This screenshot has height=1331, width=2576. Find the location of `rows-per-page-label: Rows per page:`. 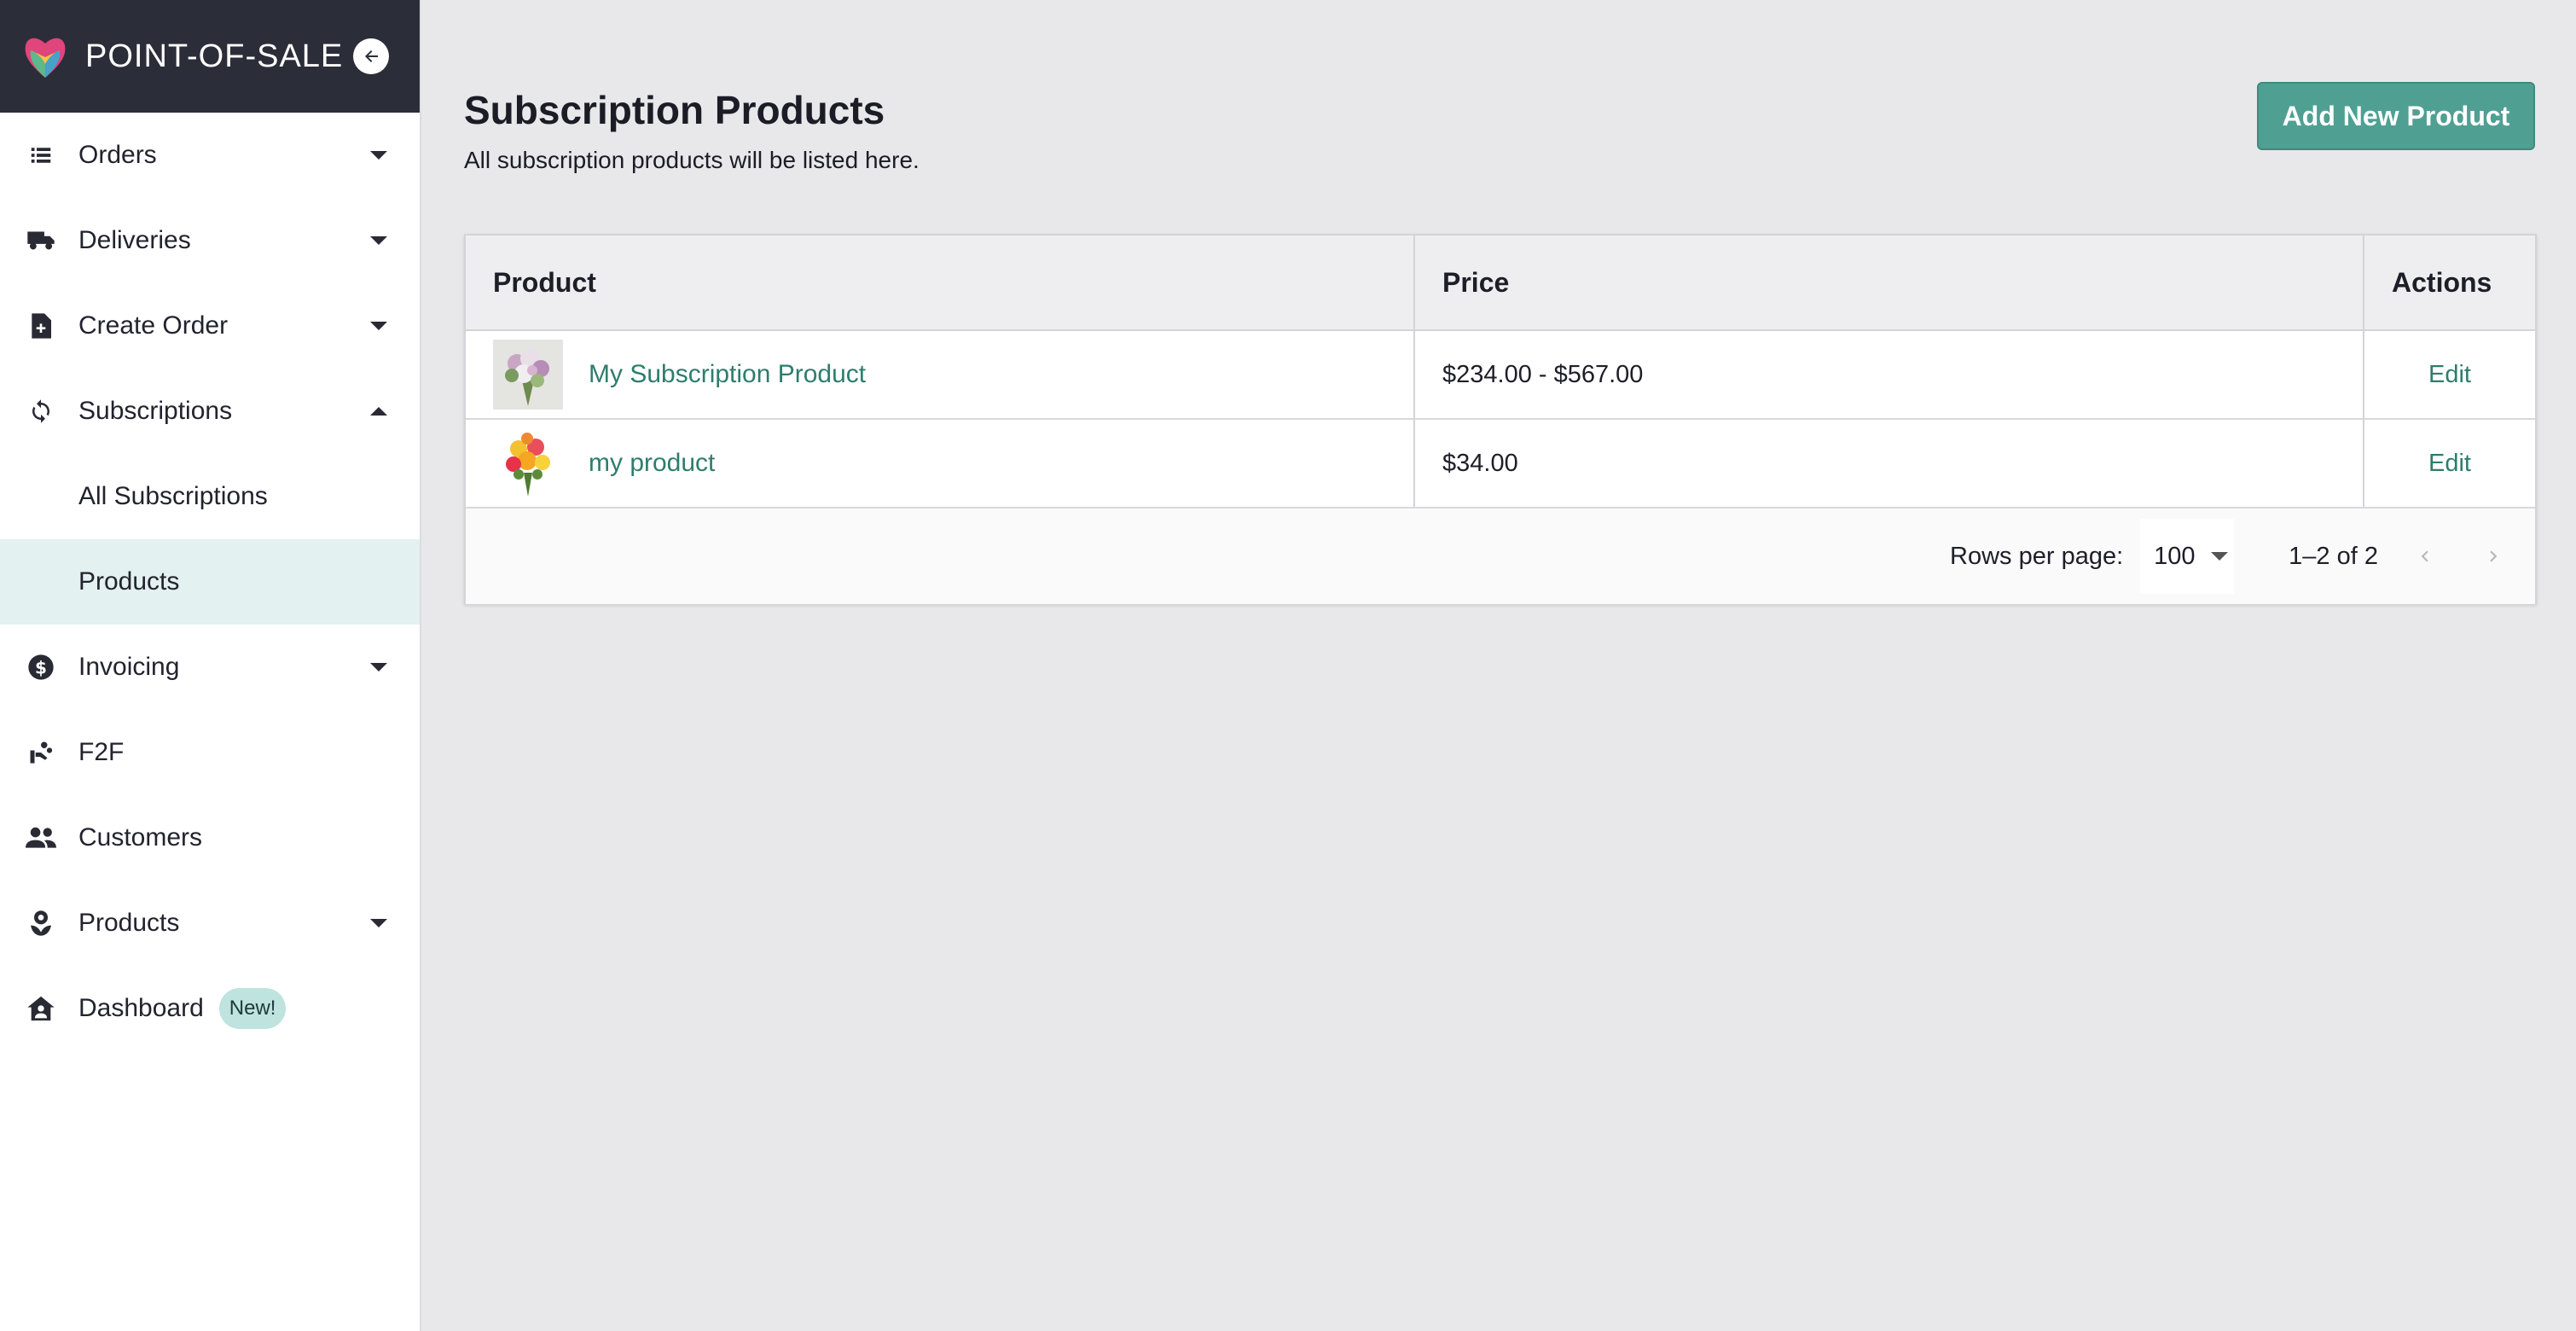

rows-per-page-label: Rows per page: is located at coordinates (2037, 556).